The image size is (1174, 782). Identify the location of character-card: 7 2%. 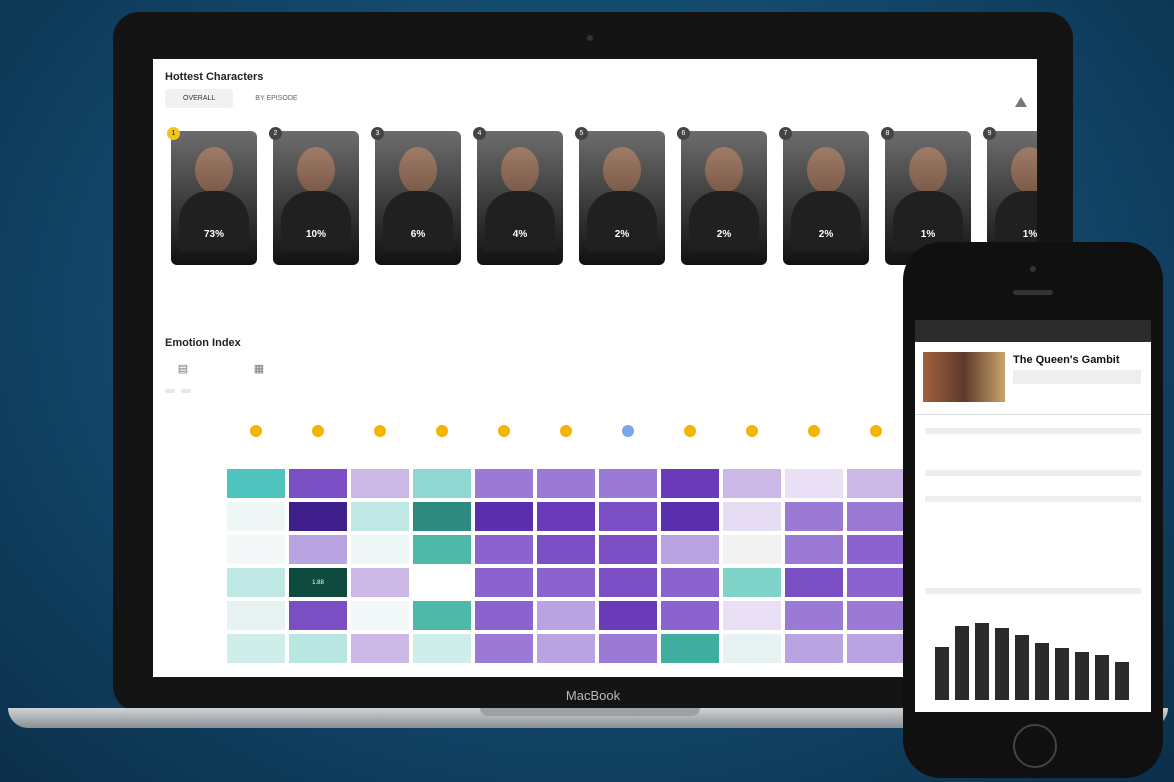
(824, 214).